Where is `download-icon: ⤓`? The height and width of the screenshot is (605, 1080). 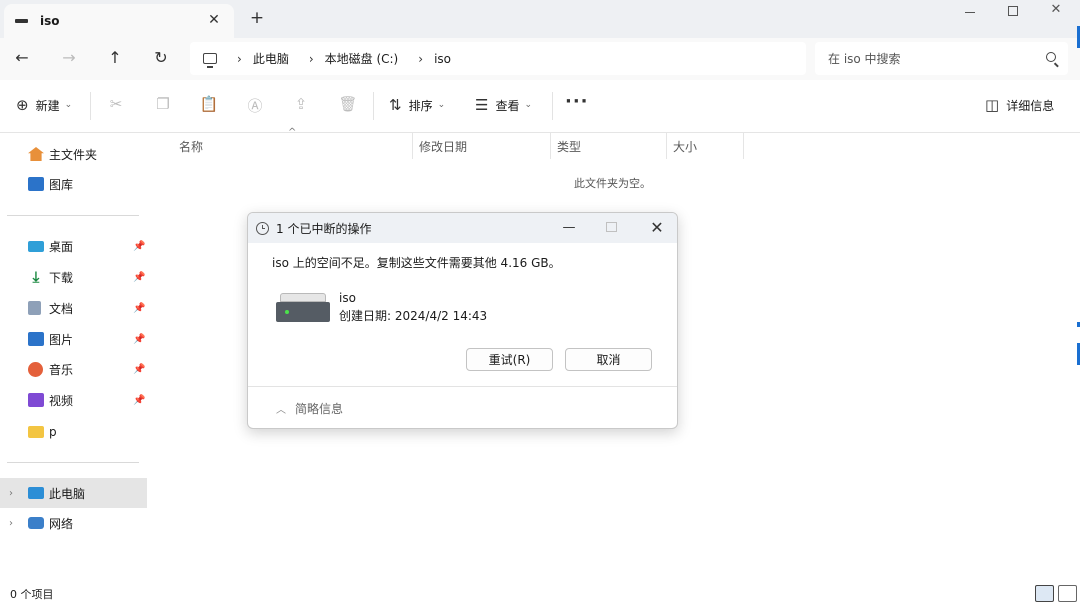
download-icon: ⤓ is located at coordinates (36, 277).